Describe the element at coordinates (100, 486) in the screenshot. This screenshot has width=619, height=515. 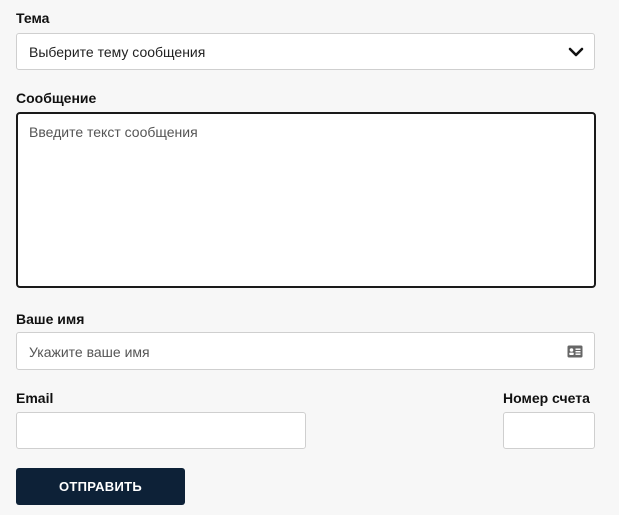
I see `submit-button: ОТПРАВИТЬ` at that location.